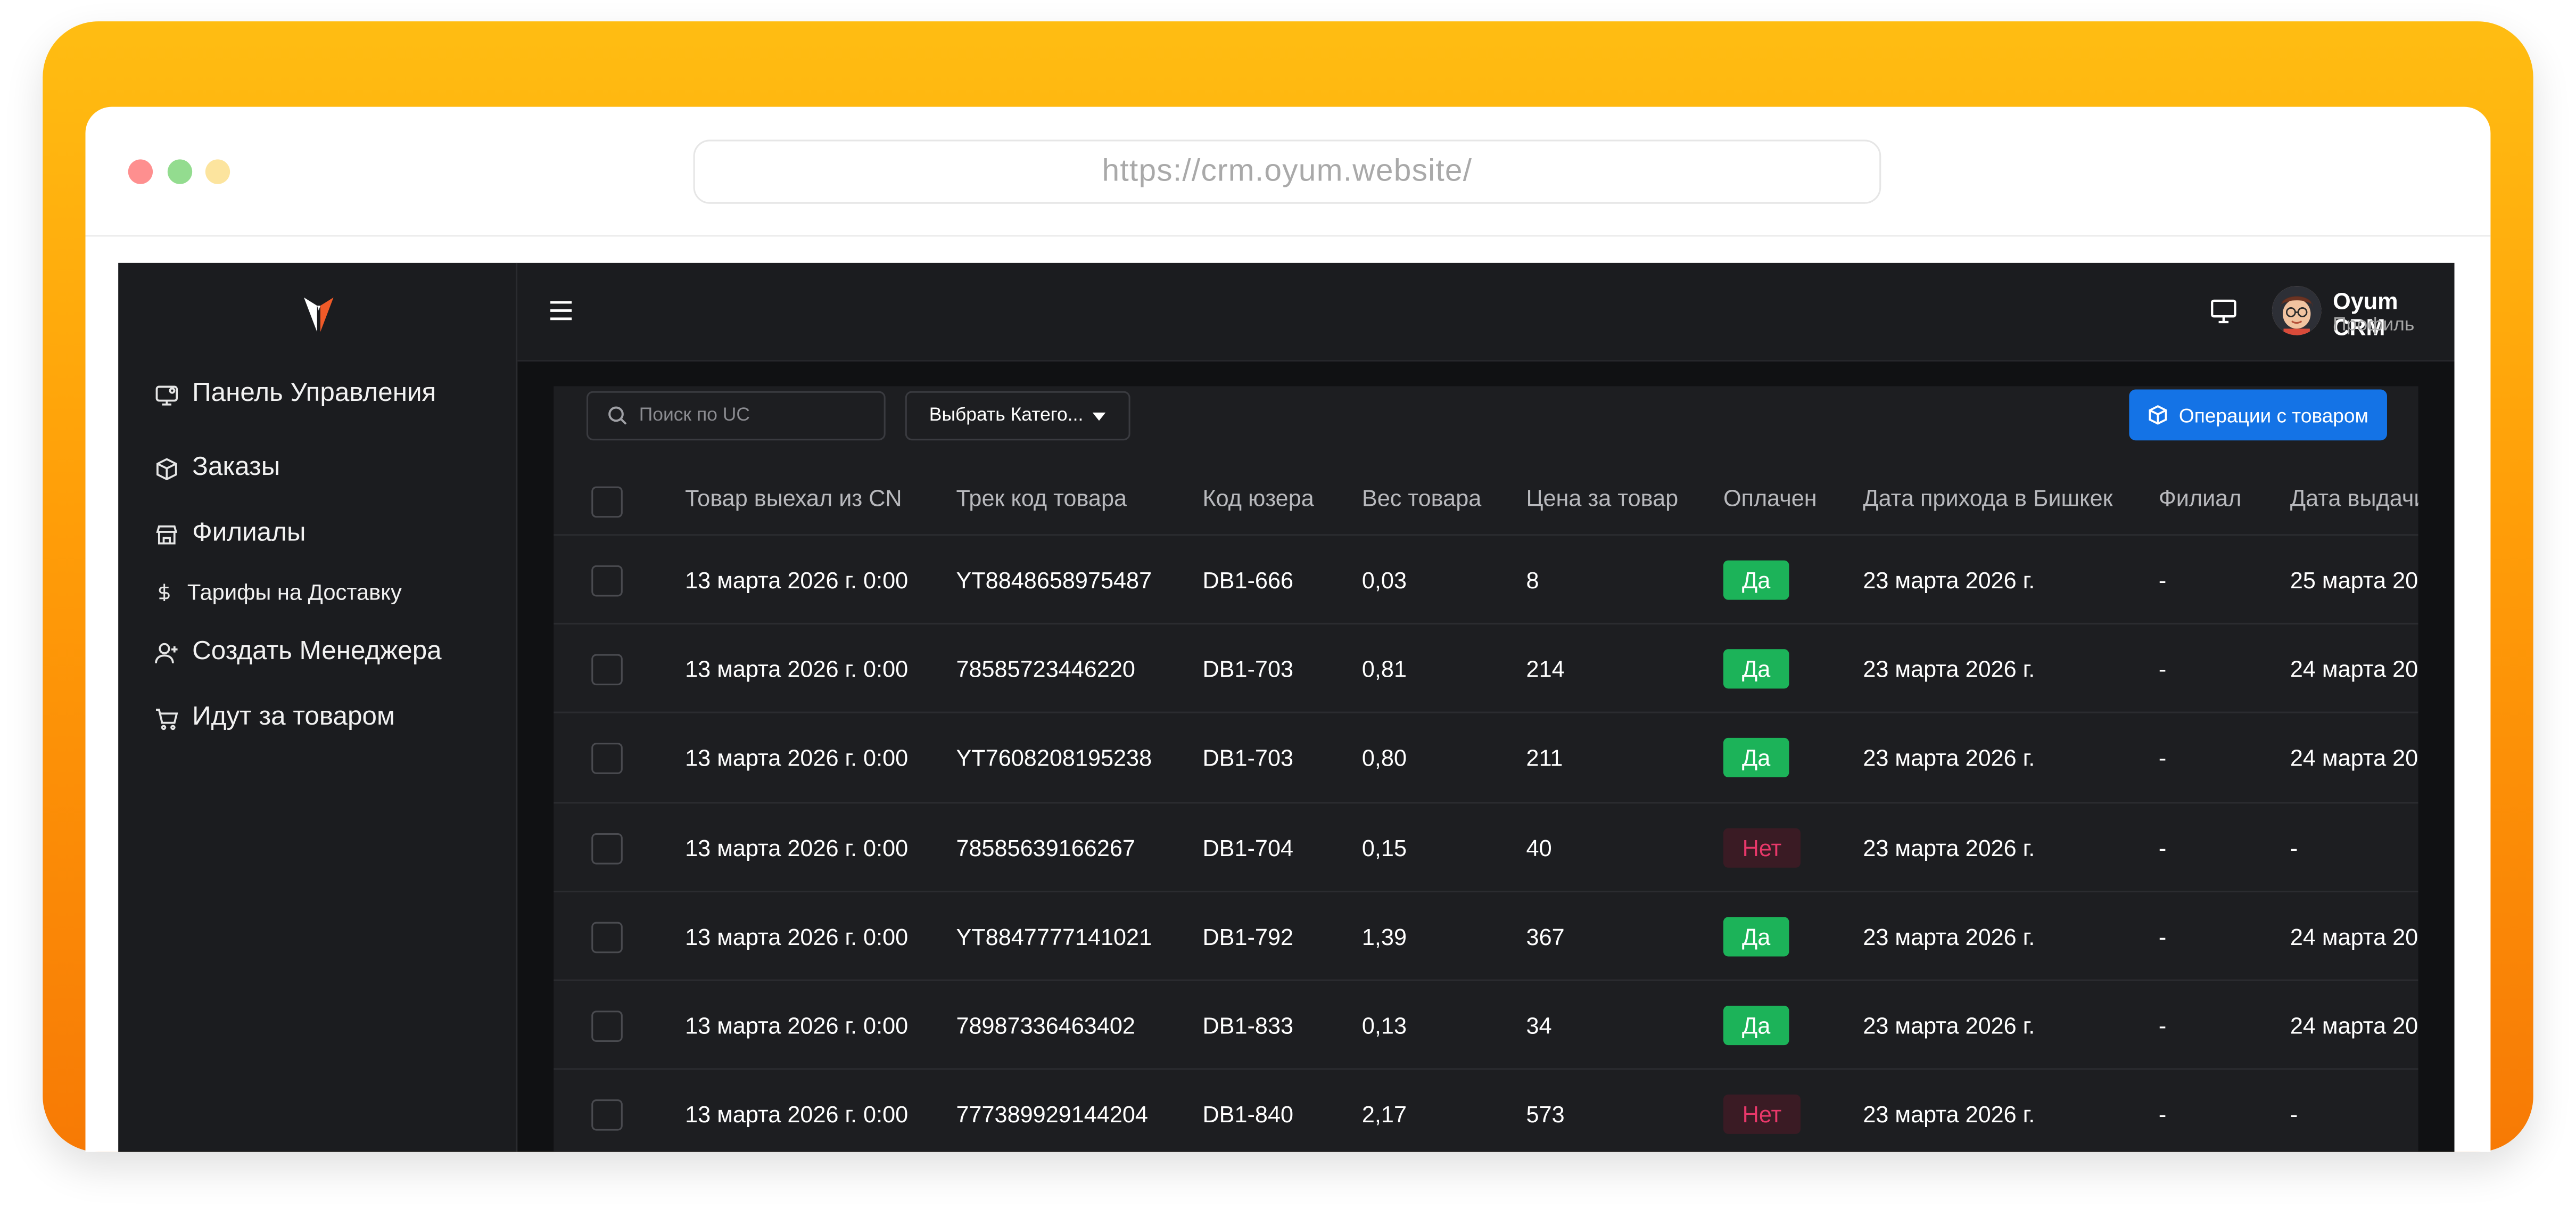 This screenshot has height=1216, width=2576. Describe the element at coordinates (1248, 758) in the screenshot. I see `cell-user: DB1-703` at that location.